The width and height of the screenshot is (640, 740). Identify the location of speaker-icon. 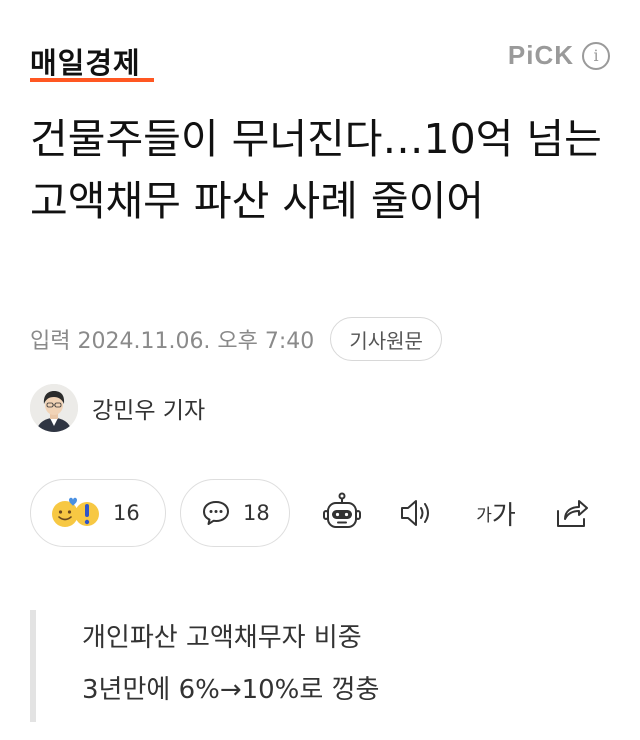
(415, 513).